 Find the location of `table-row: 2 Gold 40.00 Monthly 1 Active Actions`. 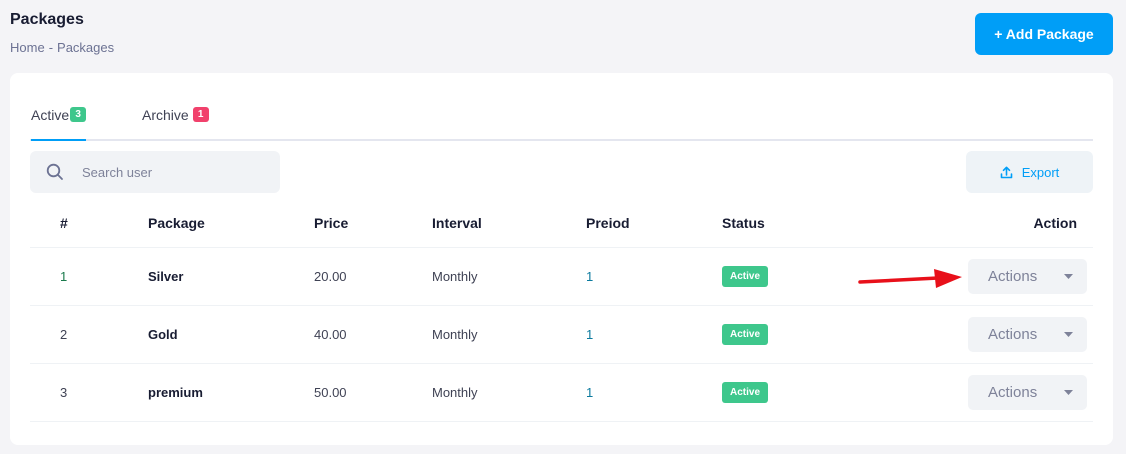

table-row: 2 Gold 40.00 Monthly 1 Active Actions is located at coordinates (561, 334).